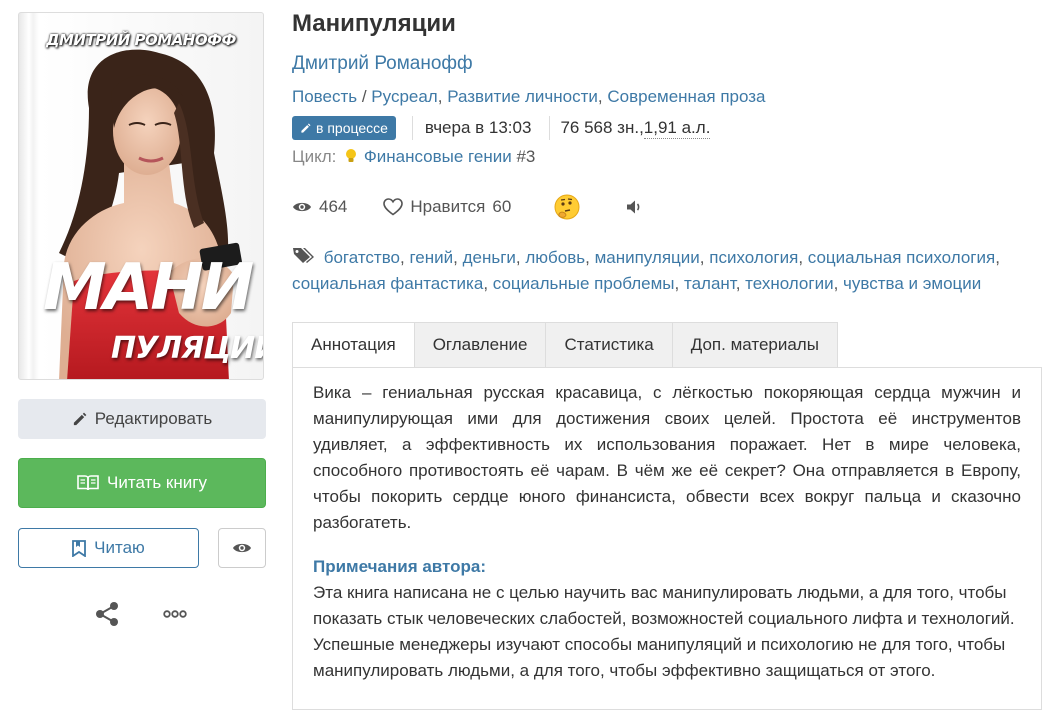  I want to click on like-button: Нравится 60, so click(447, 207).